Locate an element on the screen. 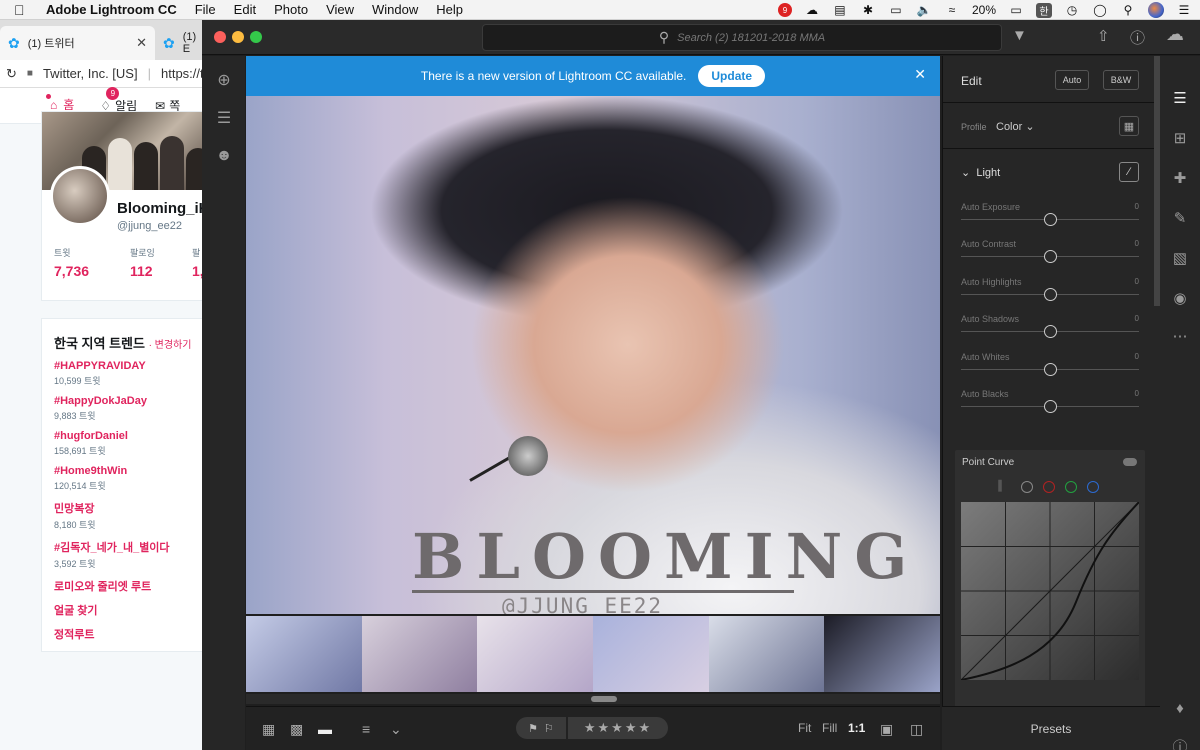 The image size is (1200, 750). user-icon: ◯ is located at coordinates (1100, 10).